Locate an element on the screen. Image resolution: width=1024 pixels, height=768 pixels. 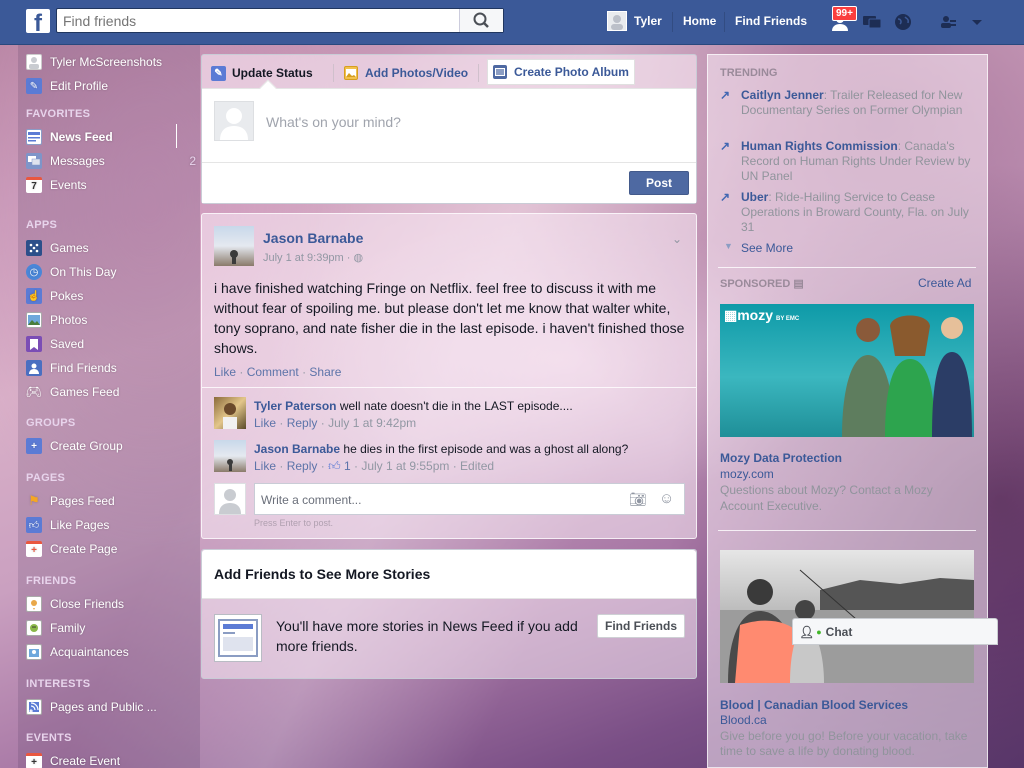
search-box is located at coordinates (280, 20).